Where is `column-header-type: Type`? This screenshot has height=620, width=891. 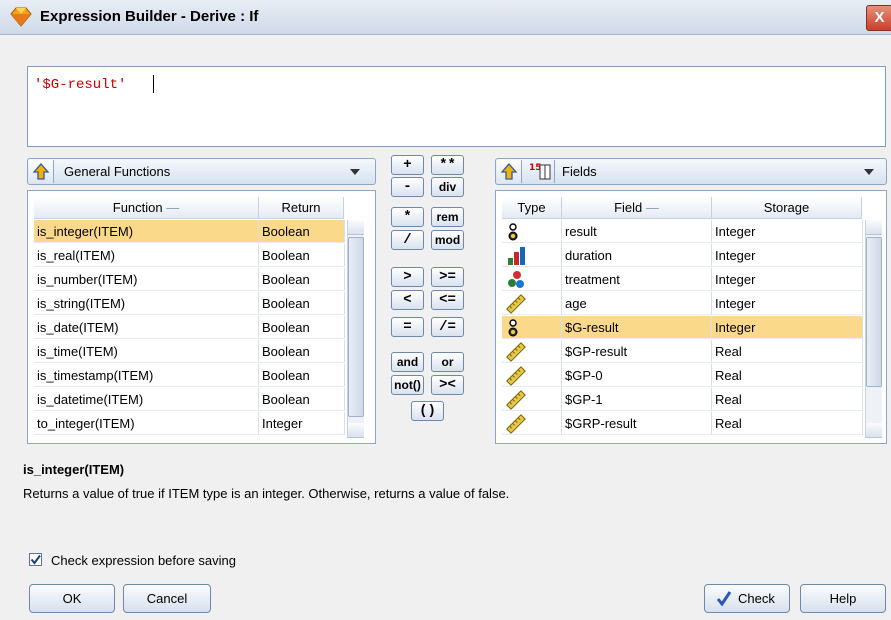 column-header-type: Type is located at coordinates (532, 208).